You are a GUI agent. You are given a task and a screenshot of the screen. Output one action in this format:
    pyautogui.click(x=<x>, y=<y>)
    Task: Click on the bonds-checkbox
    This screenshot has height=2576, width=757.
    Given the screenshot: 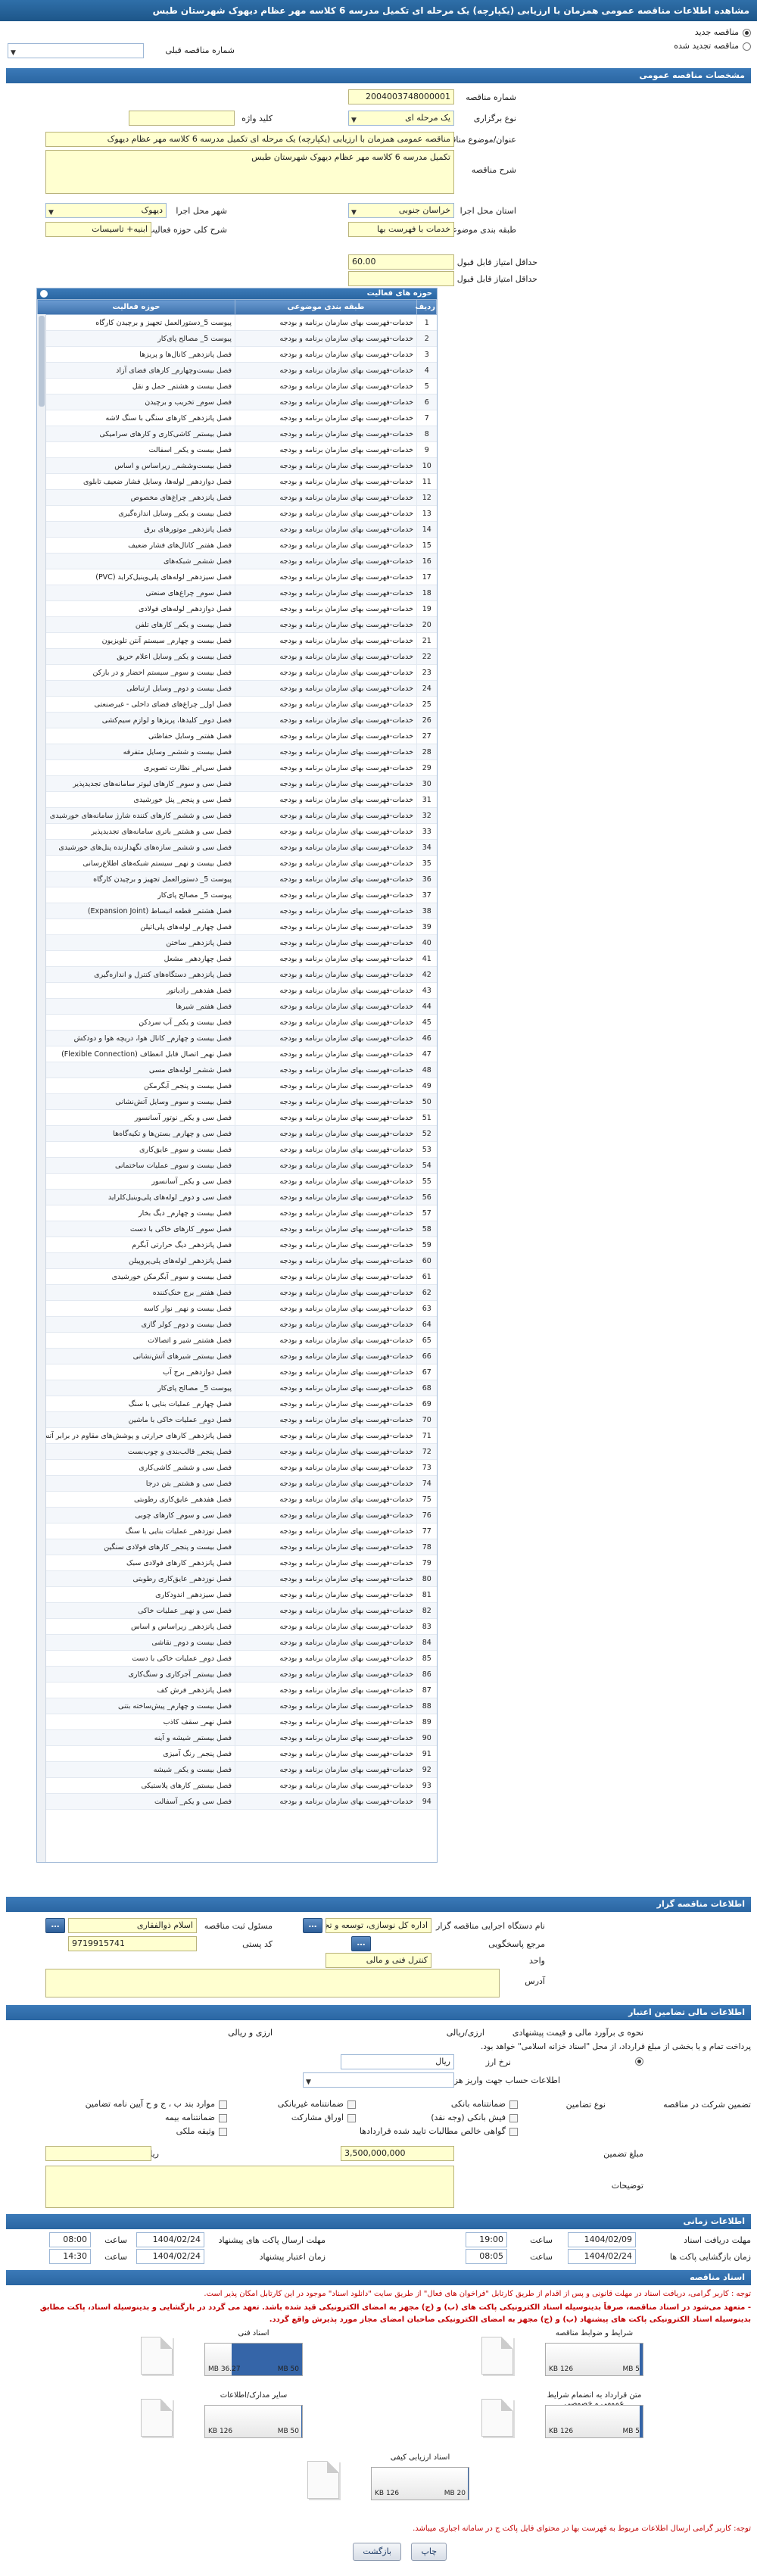 What is the action you would take?
    pyautogui.click(x=351, y=2118)
    